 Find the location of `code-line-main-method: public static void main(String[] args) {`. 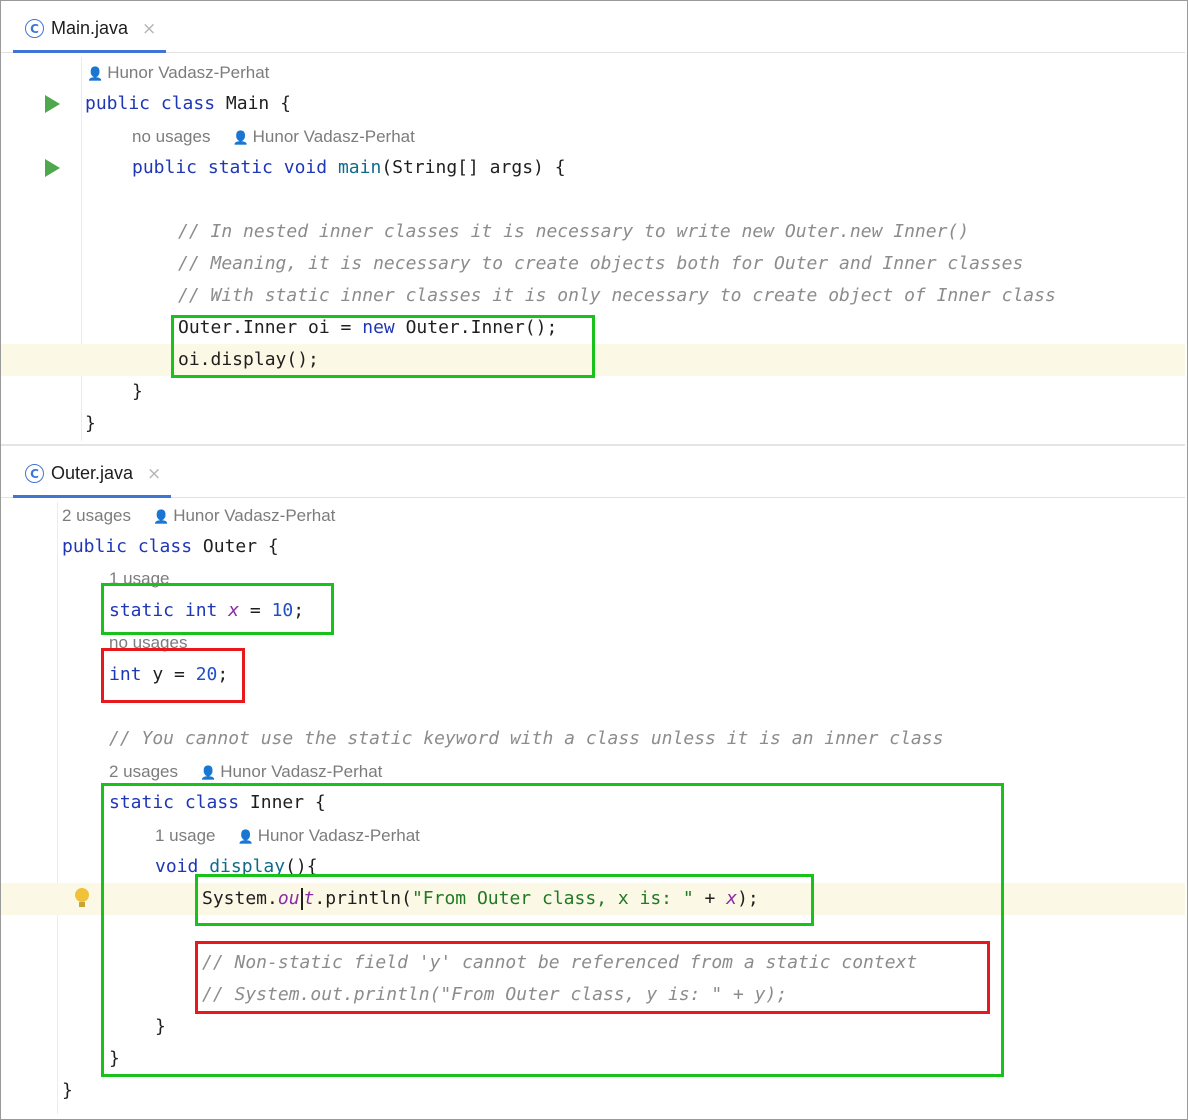

code-line-main-method: public static void main(String[] args) { is located at coordinates (593, 168).